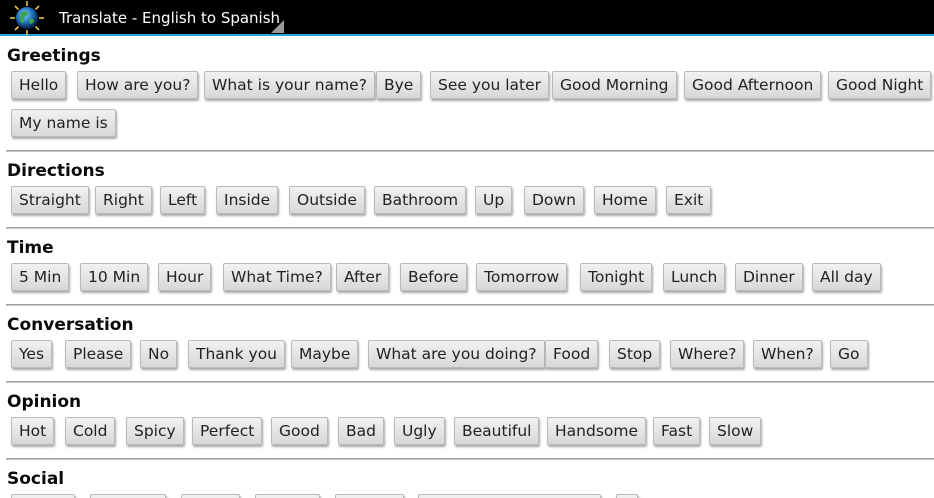 Image resolution: width=934 pixels, height=498 pixels. What do you see at coordinates (98, 354) in the screenshot?
I see `phrase-button: Please` at bounding box center [98, 354].